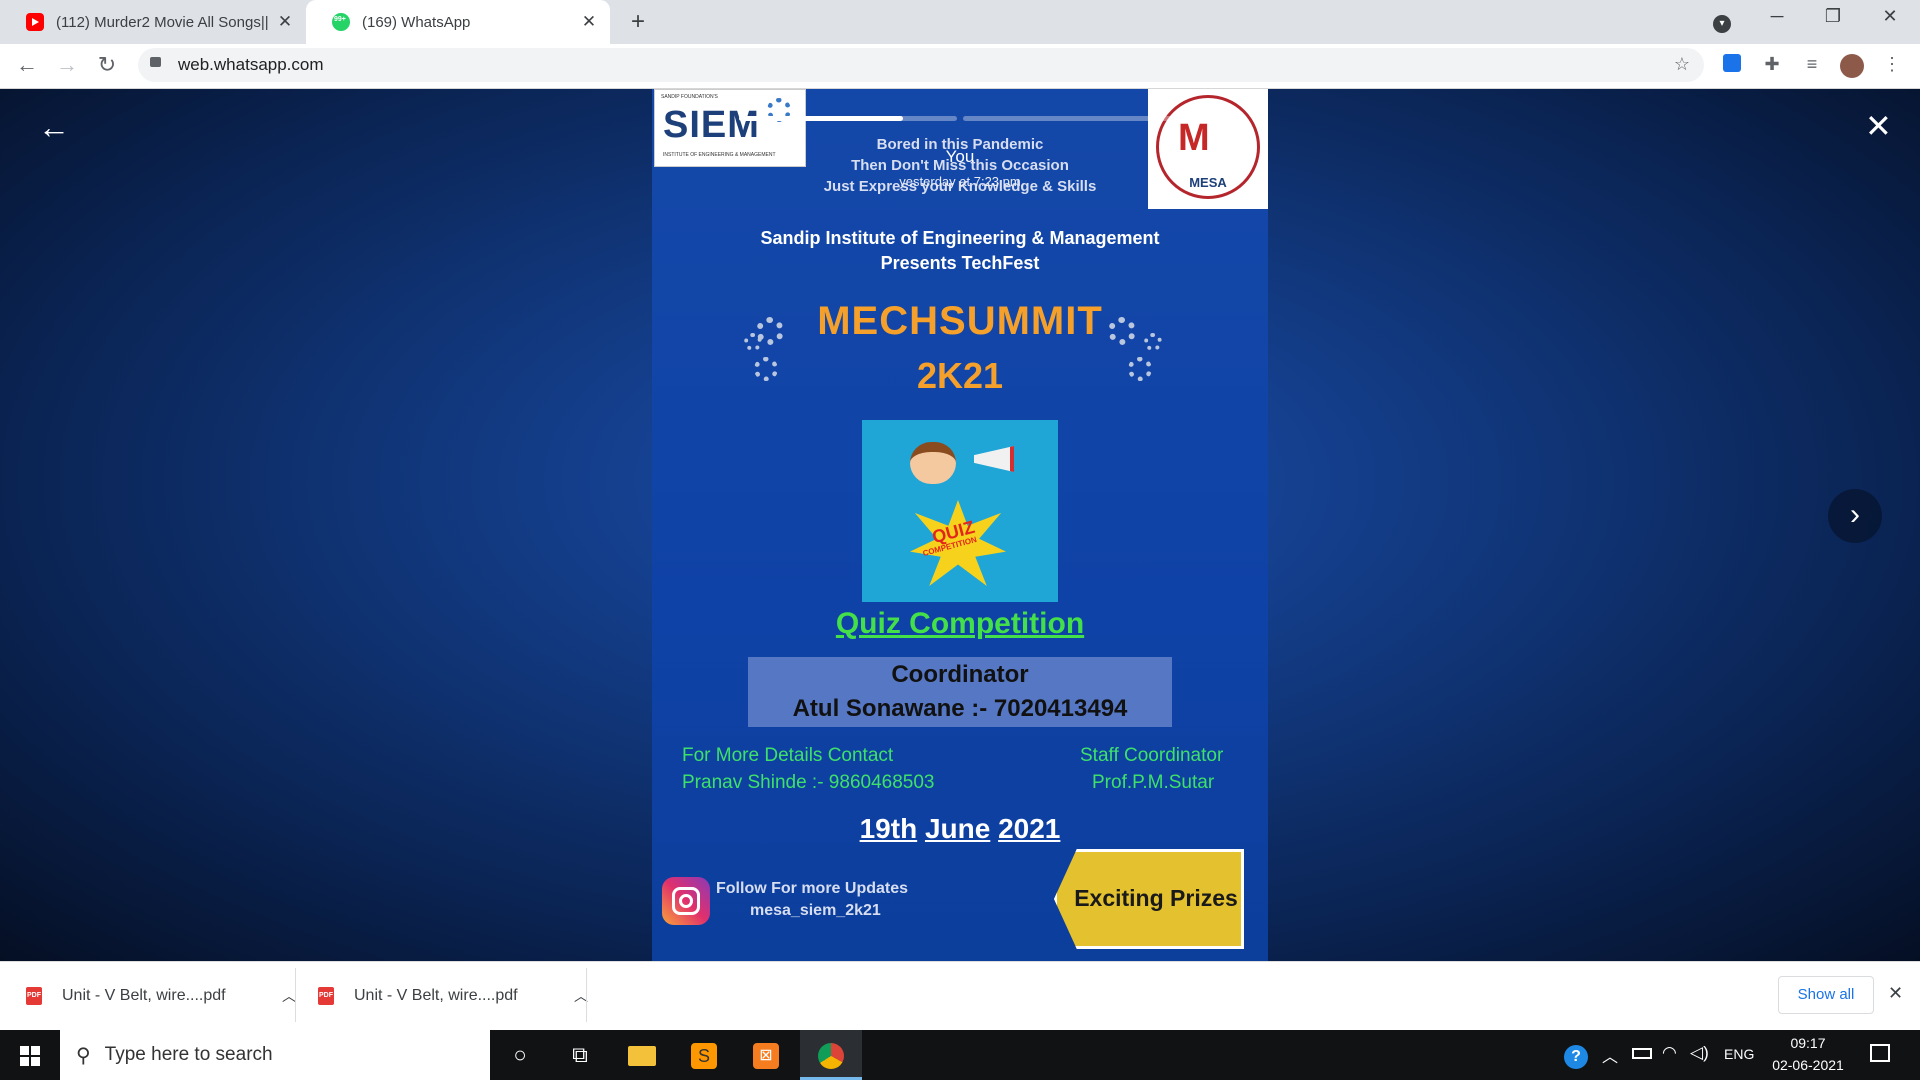 The image size is (1920, 1080). Describe the element at coordinates (162, 22) in the screenshot. I see `tab-title: (112) Murder2 Movie All Songs||` at that location.